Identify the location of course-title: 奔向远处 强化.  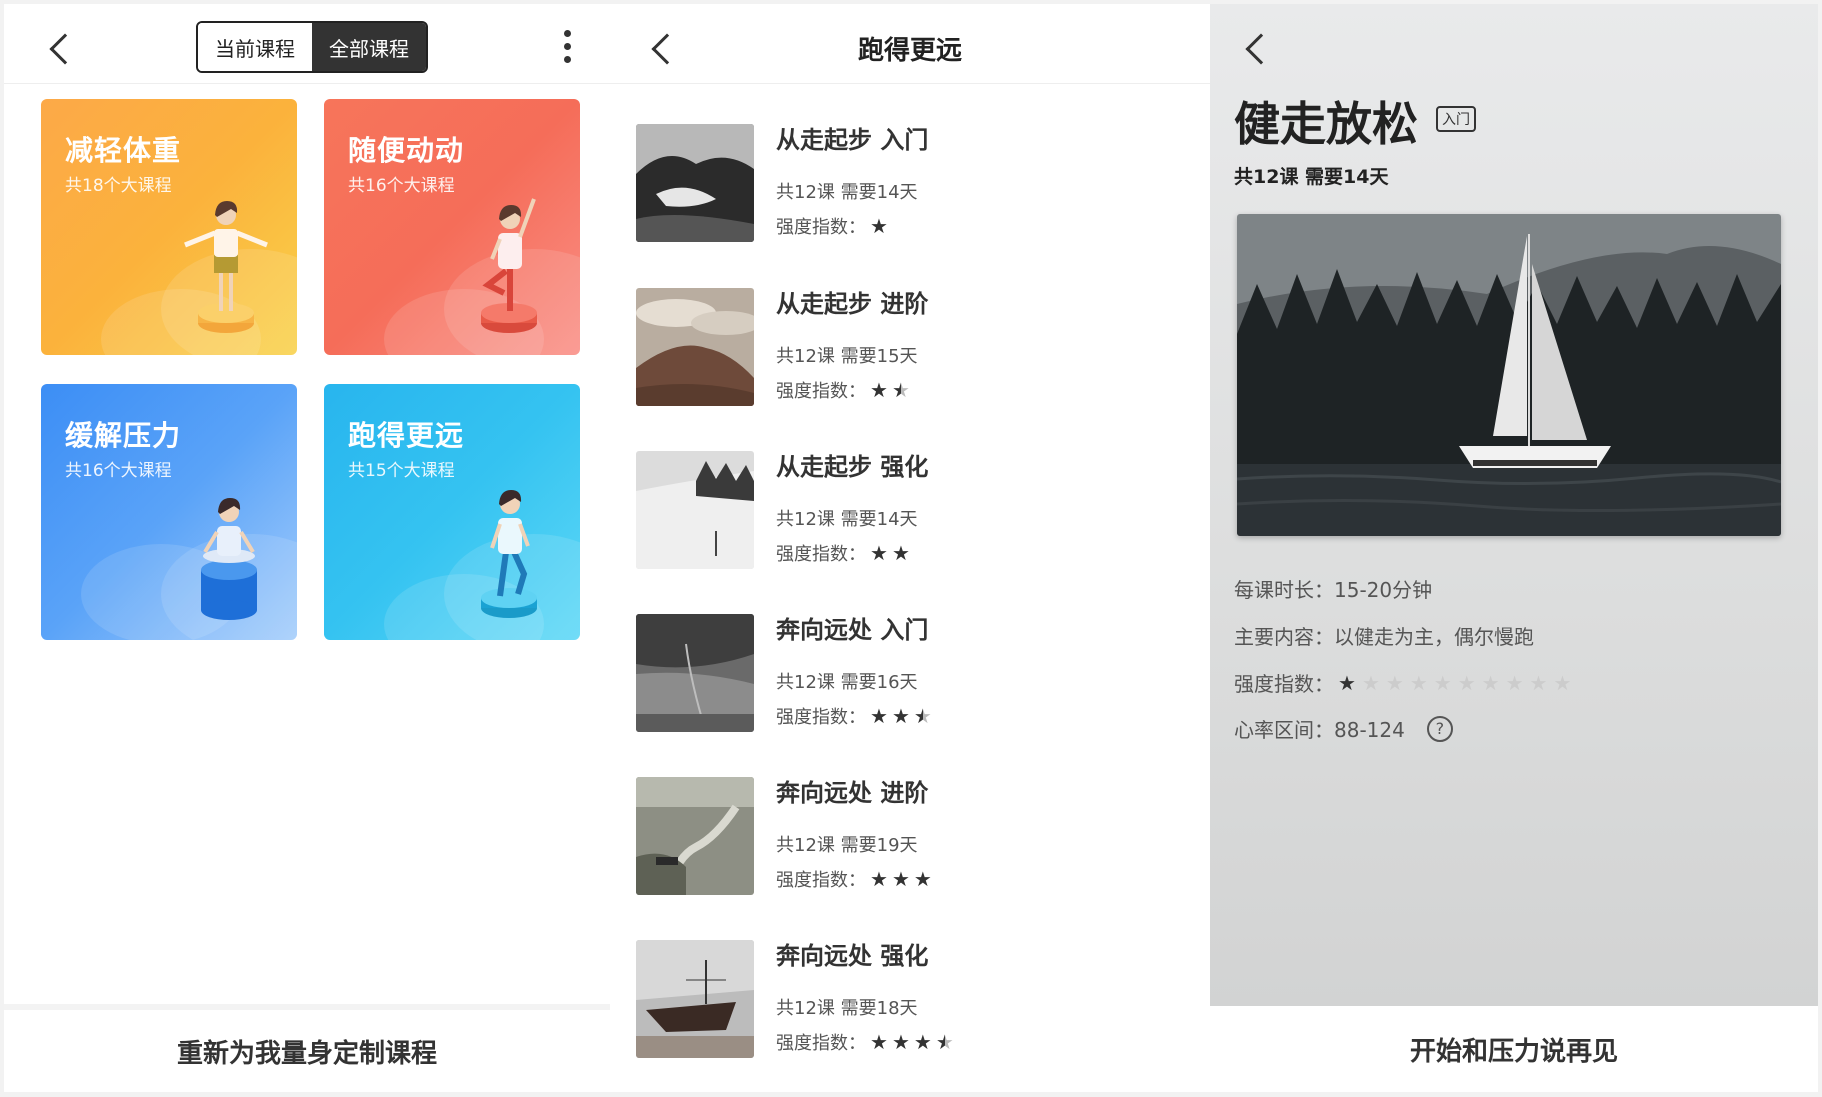
(852, 956).